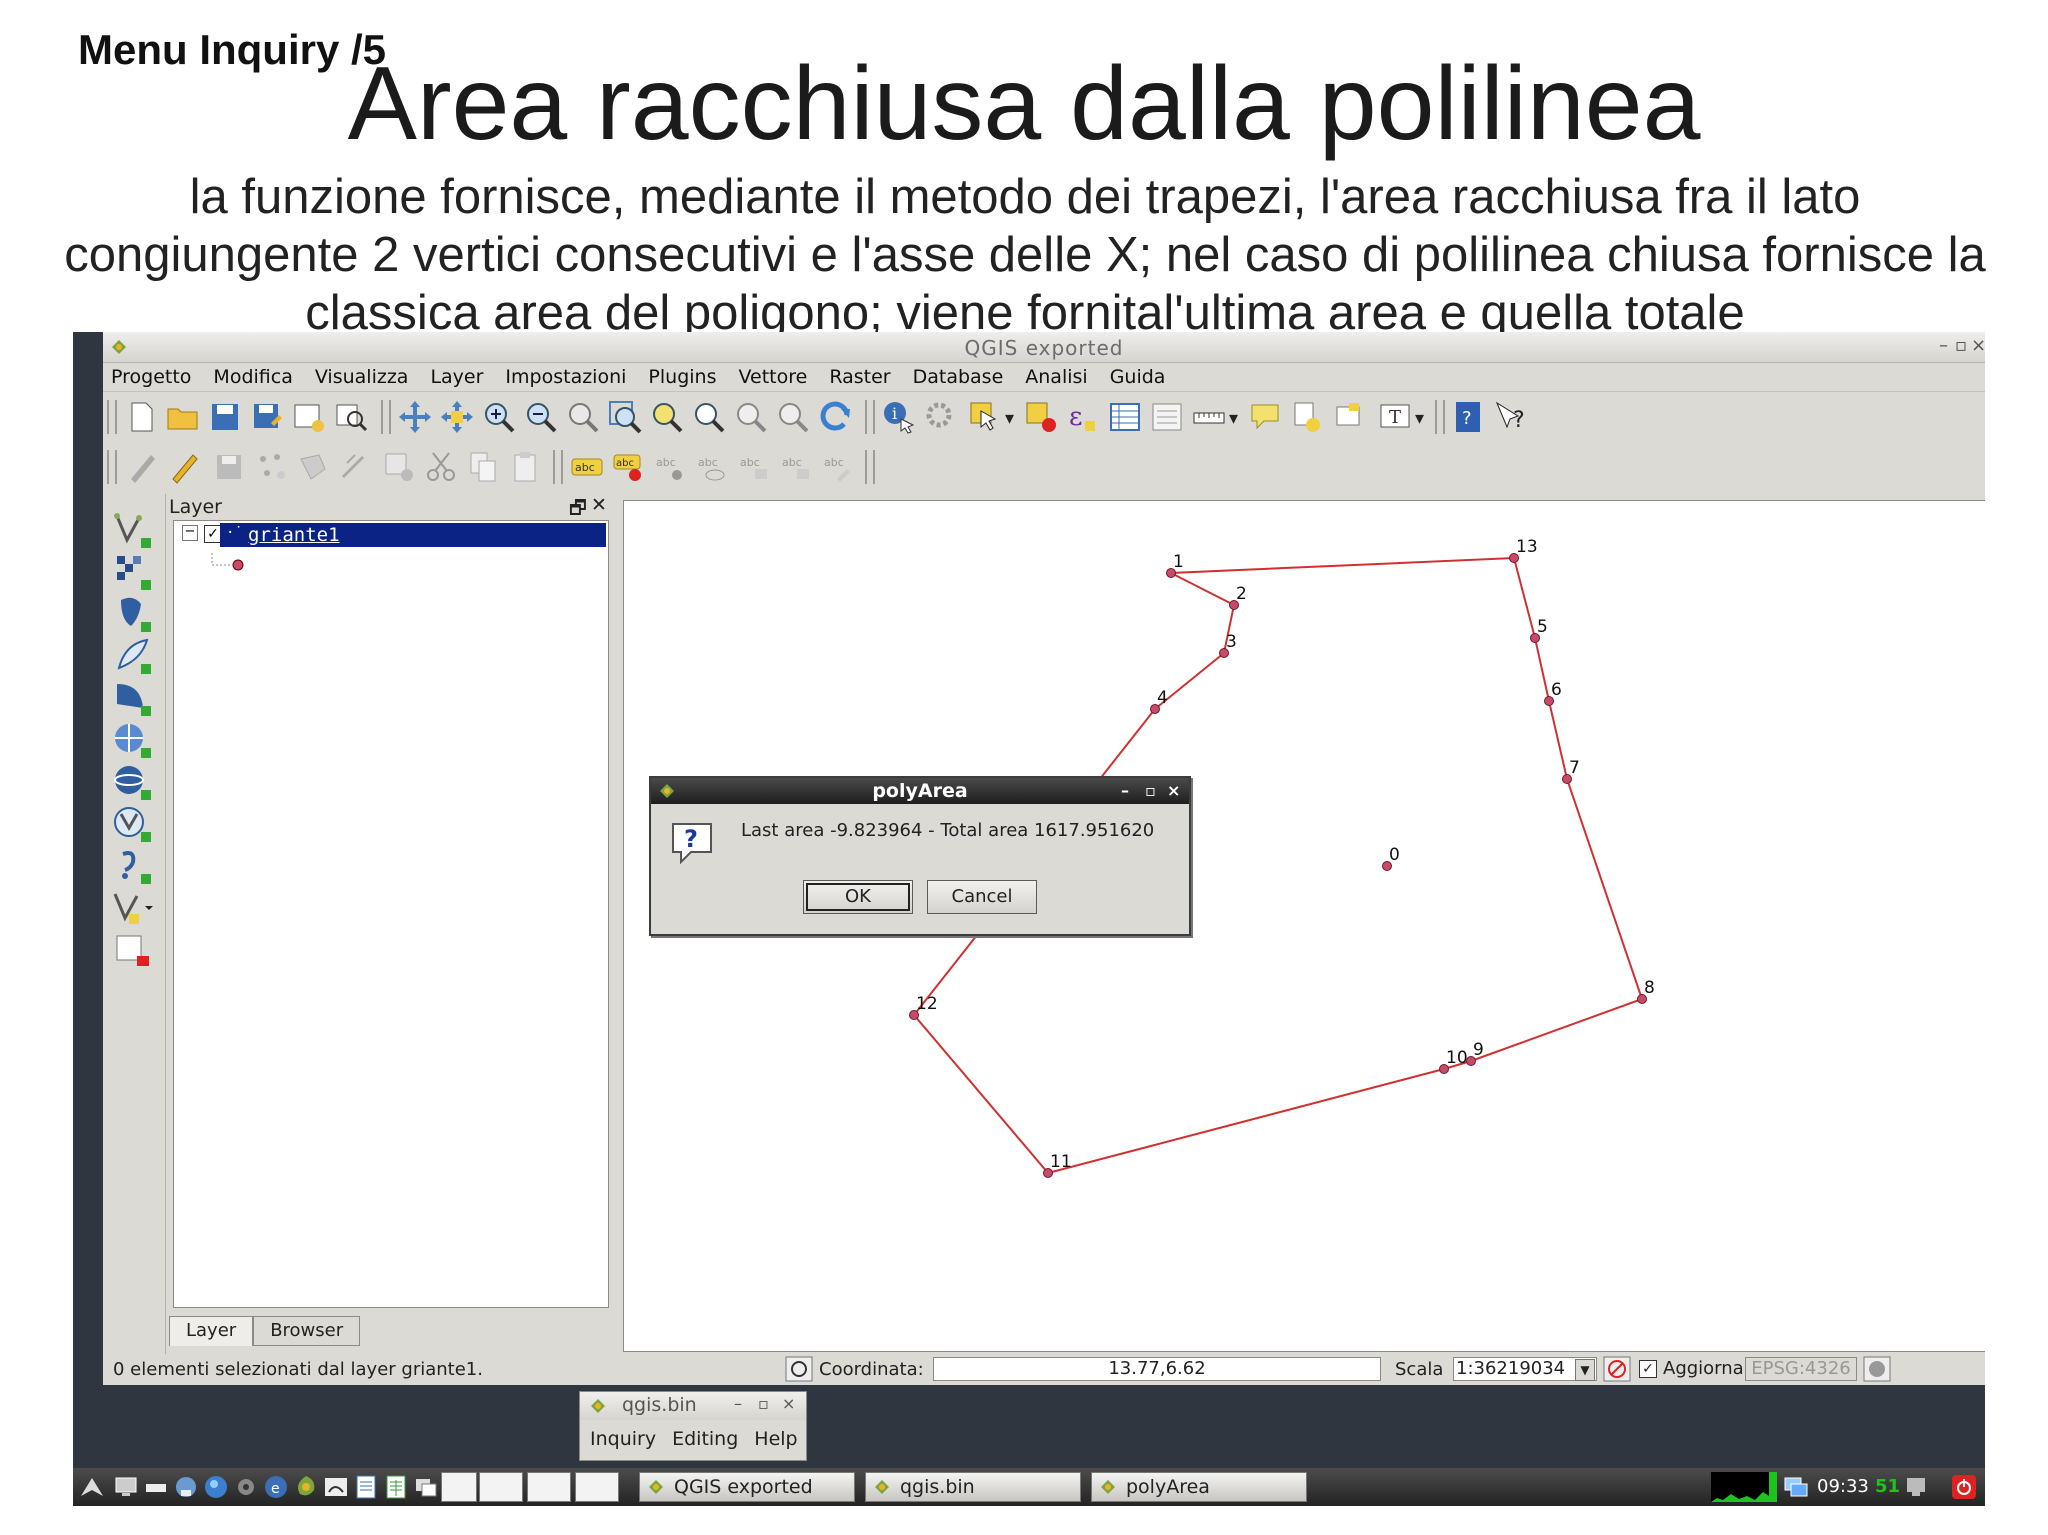 This screenshot has height=1535, width=2048. Describe the element at coordinates (1009, 418) in the screenshot. I see `select-dropdown-icon: ▾` at that location.